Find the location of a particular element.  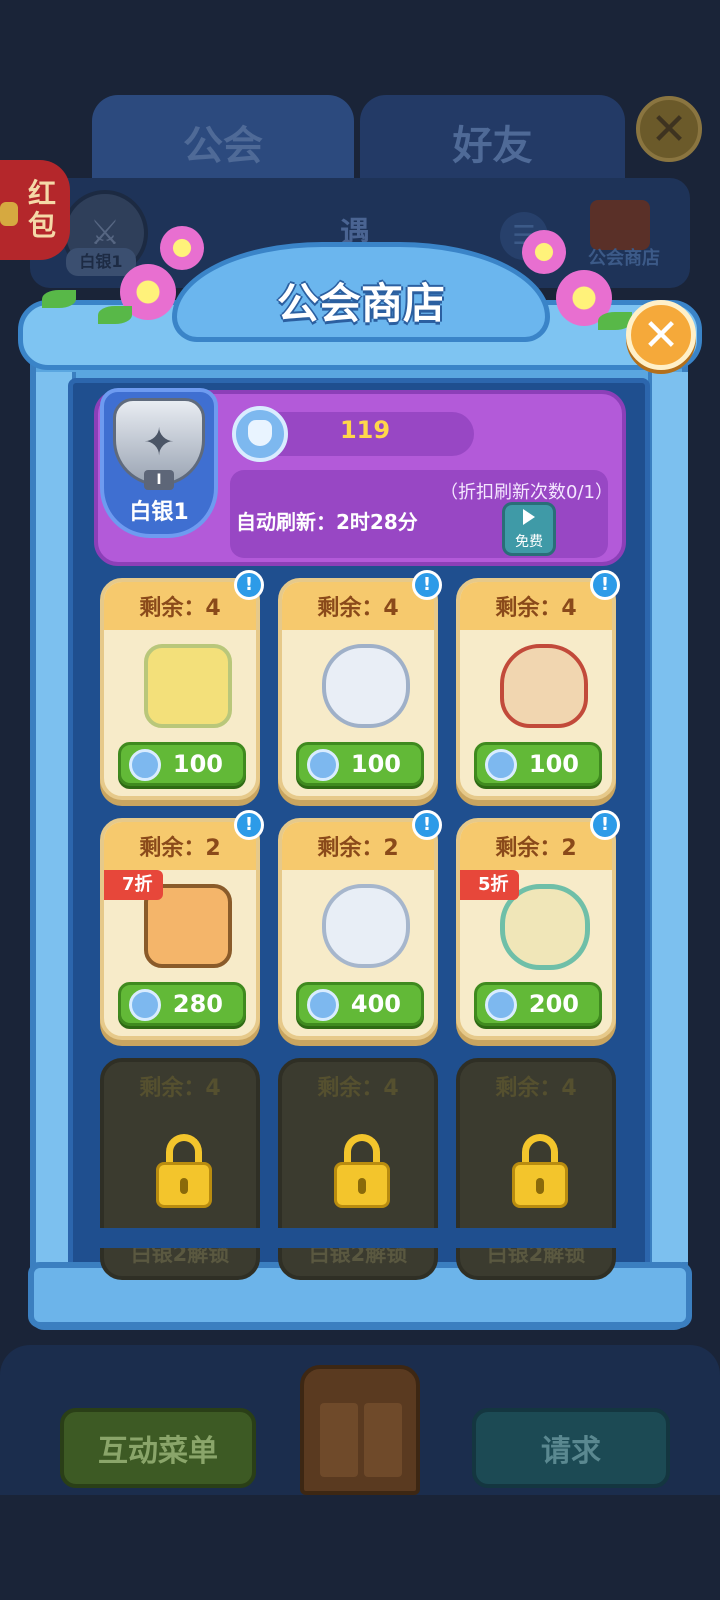

background-close-icon: ✕ is located at coordinates (669, 129).